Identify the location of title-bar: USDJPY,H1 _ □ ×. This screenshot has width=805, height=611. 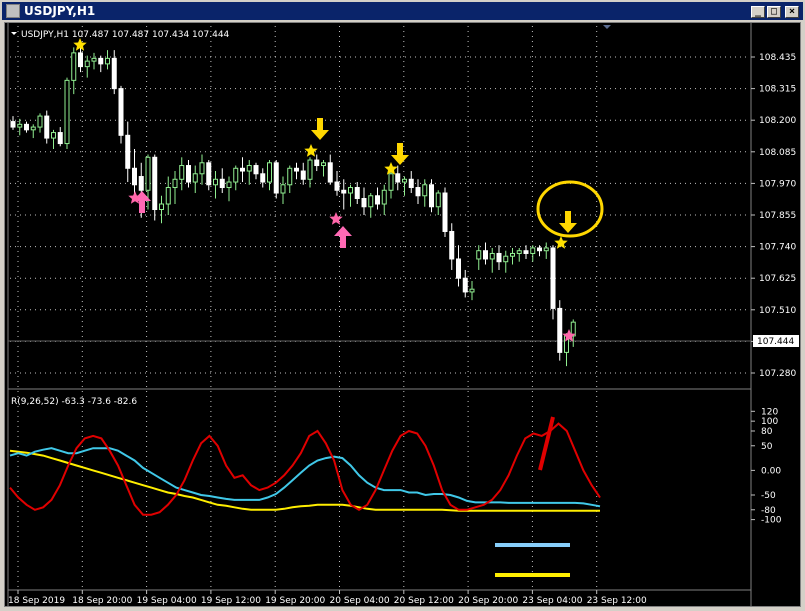
(402, 11).